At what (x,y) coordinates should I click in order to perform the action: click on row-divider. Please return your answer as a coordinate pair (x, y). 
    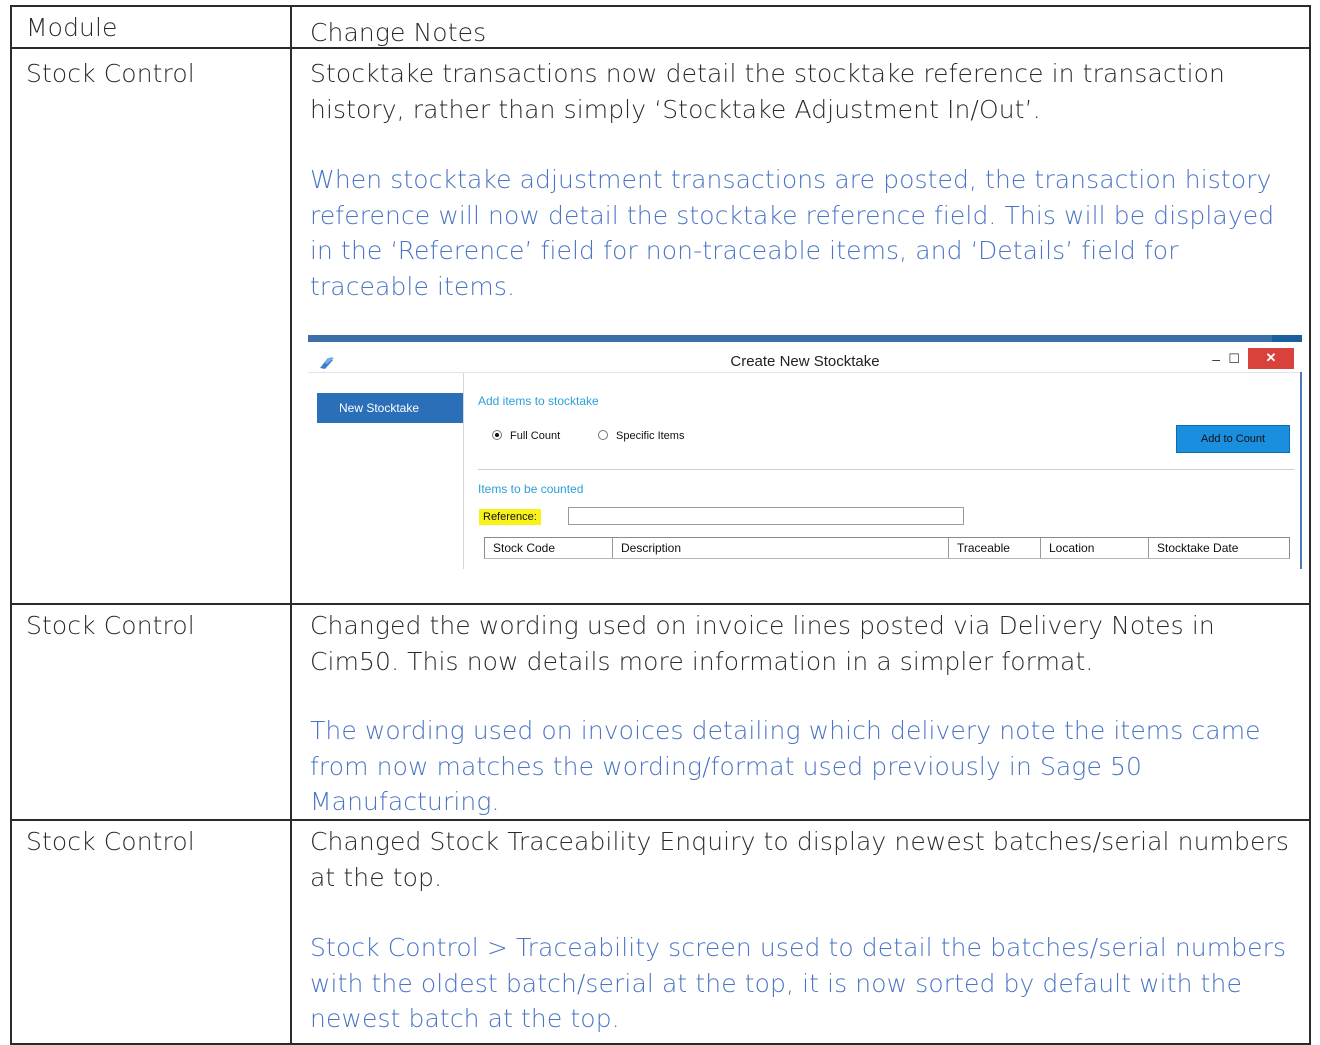
    Looking at the image, I should click on (660, 604).